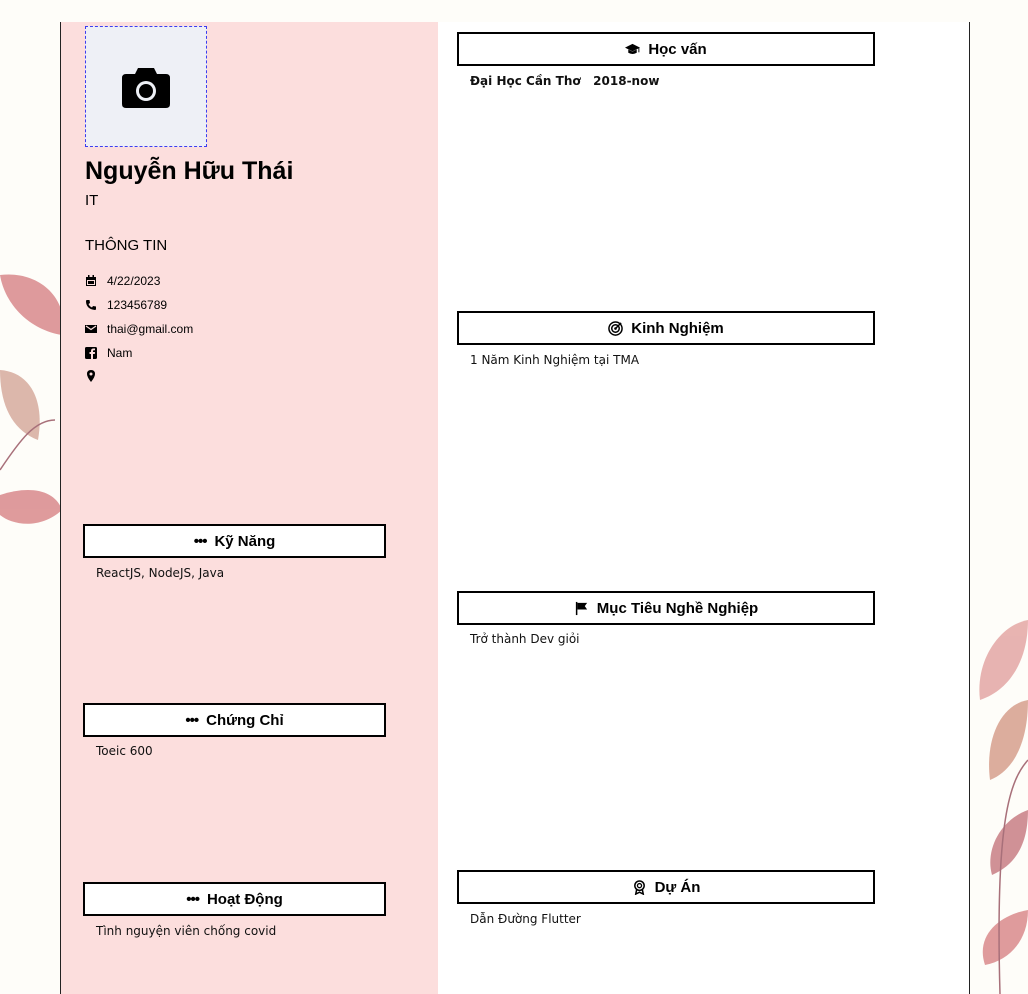 This screenshot has height=994, width=1028. What do you see at coordinates (91, 376) in the screenshot?
I see `location-pin-icon` at bounding box center [91, 376].